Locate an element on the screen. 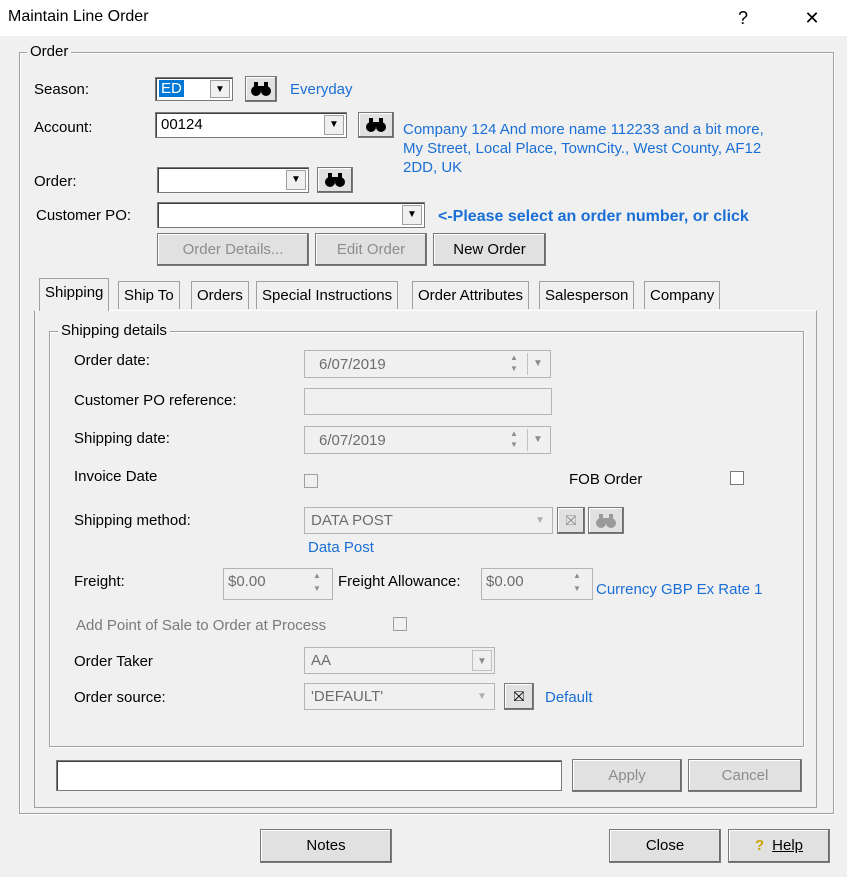 This screenshot has width=847, height=877. shipping-date-field: 6/07/2019 ▲ ▼ ▼ is located at coordinates (427, 440).